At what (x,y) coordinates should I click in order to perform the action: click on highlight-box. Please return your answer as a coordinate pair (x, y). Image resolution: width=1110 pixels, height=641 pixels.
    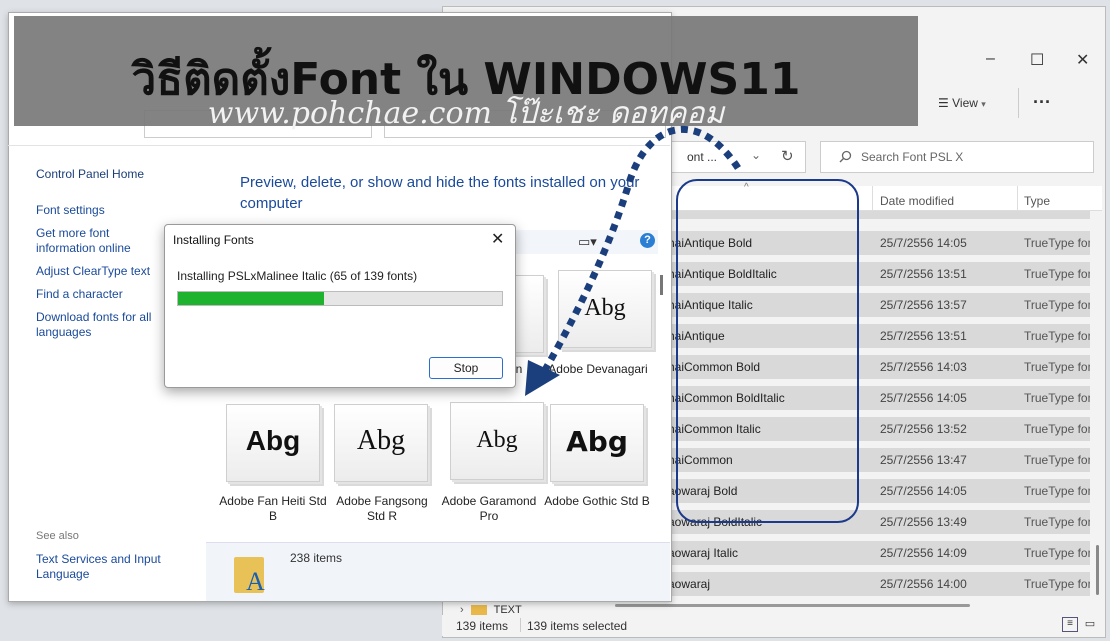
    Looking at the image, I should click on (767, 351).